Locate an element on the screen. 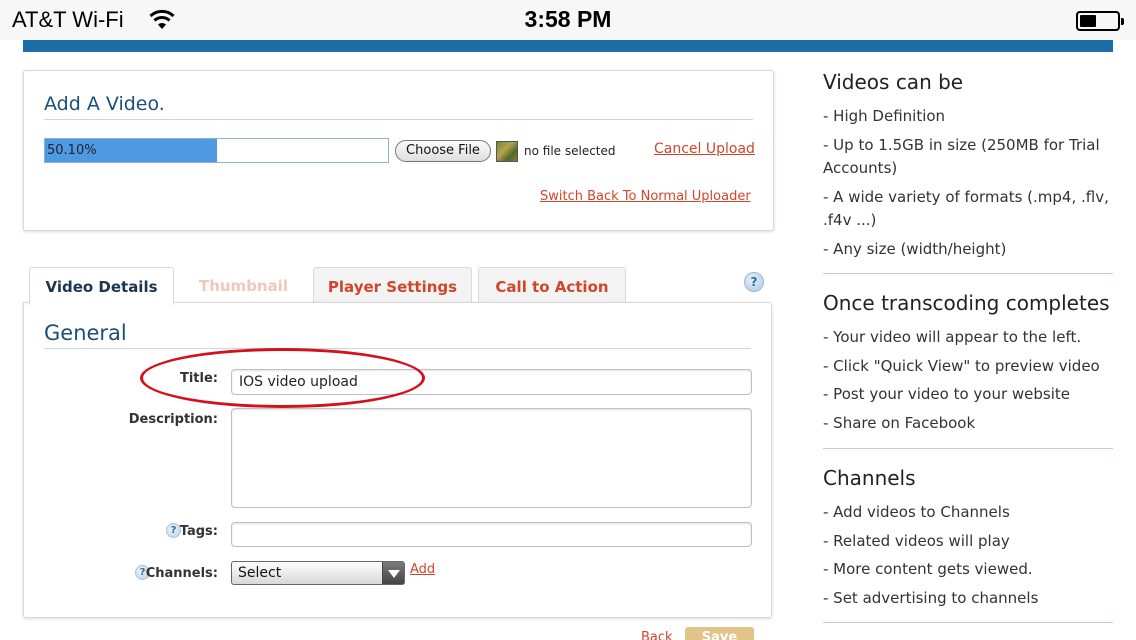 Image resolution: width=1136 pixels, height=640 pixels. sidebar-heading-channels: Channels is located at coordinates (869, 478).